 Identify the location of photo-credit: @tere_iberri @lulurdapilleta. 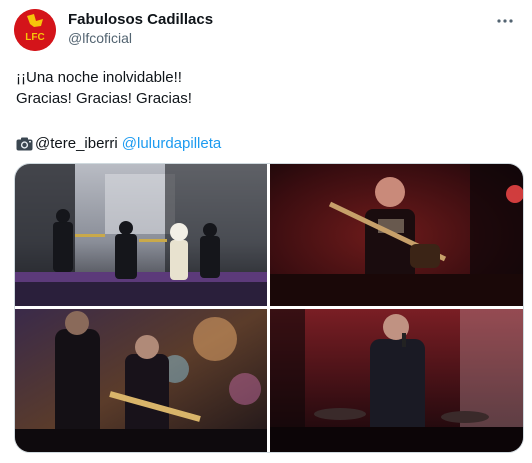
(118, 143).